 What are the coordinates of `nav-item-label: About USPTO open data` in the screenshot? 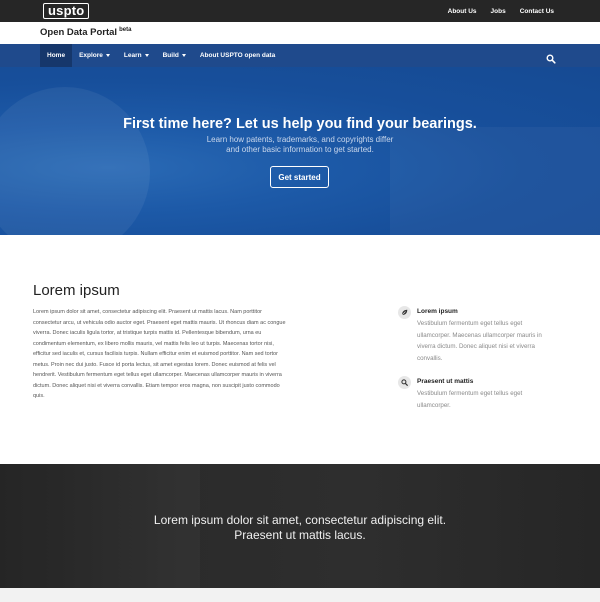 It's located at (237, 55).